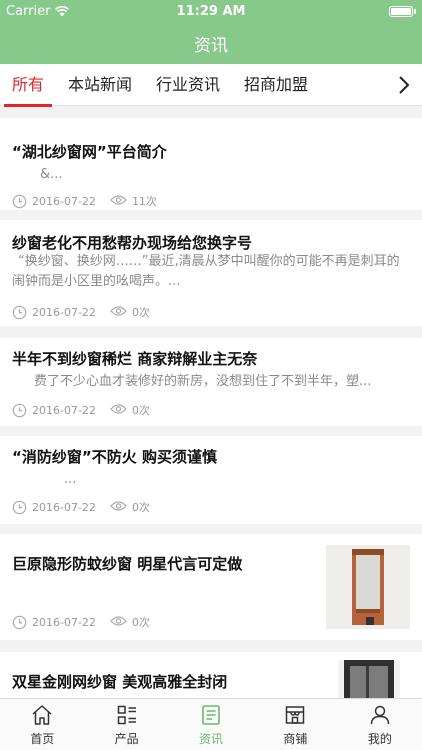 Image resolution: width=422 pixels, height=750 pixels. I want to click on tab-label: 我的, so click(379, 738).